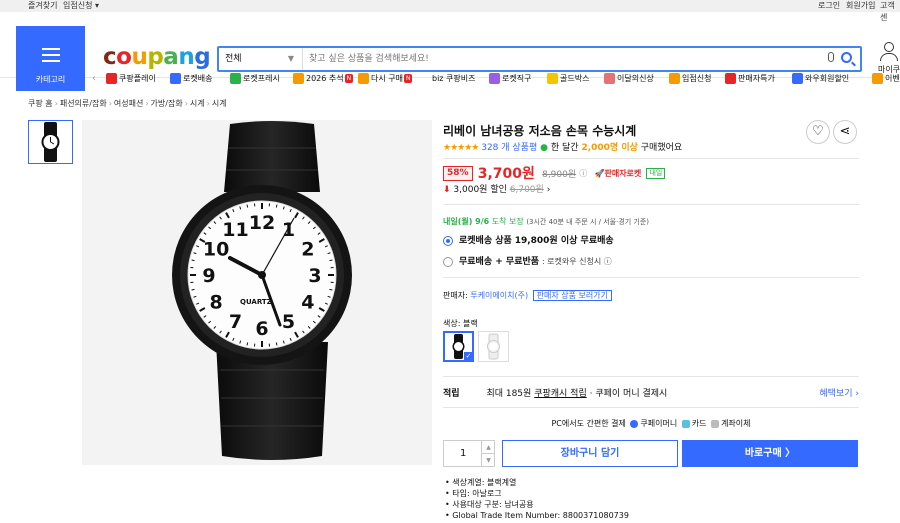 Image resolution: width=900 pixels, height=523 pixels. I want to click on quantity-down-icon: ▼, so click(488, 460).